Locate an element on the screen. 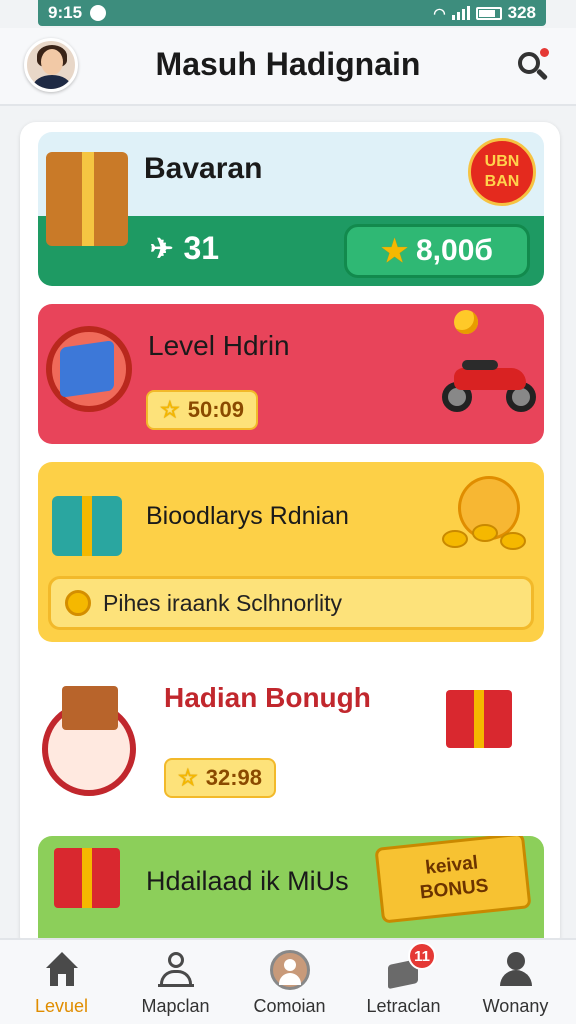 The image size is (576, 1024). yellow-balloon-icon is located at coordinates (466, 322).